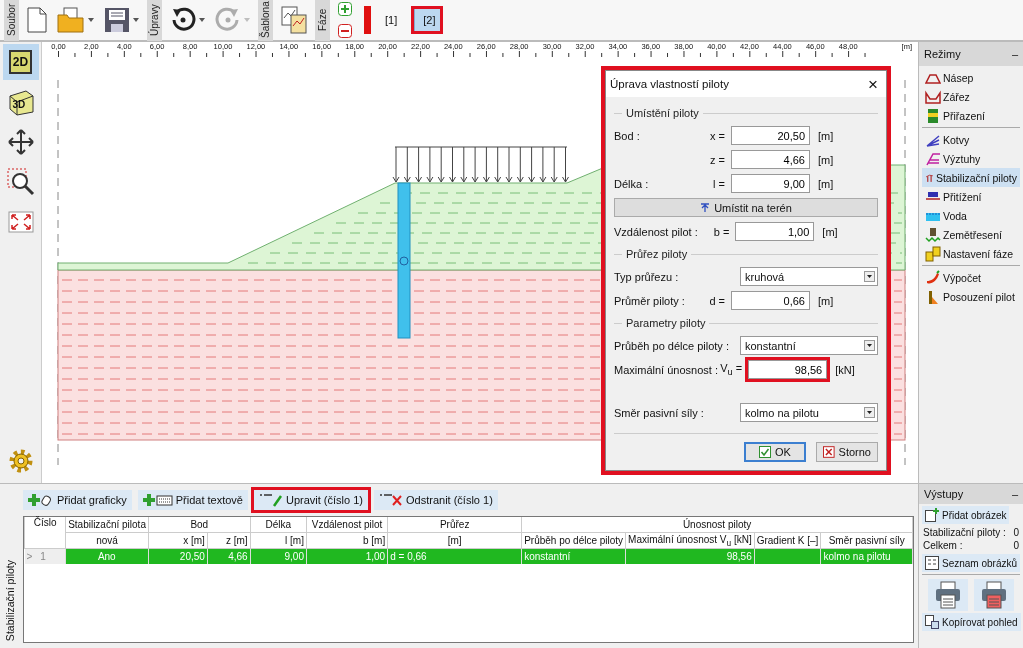  I want to click on mode-item: Násep, so click(971, 77).